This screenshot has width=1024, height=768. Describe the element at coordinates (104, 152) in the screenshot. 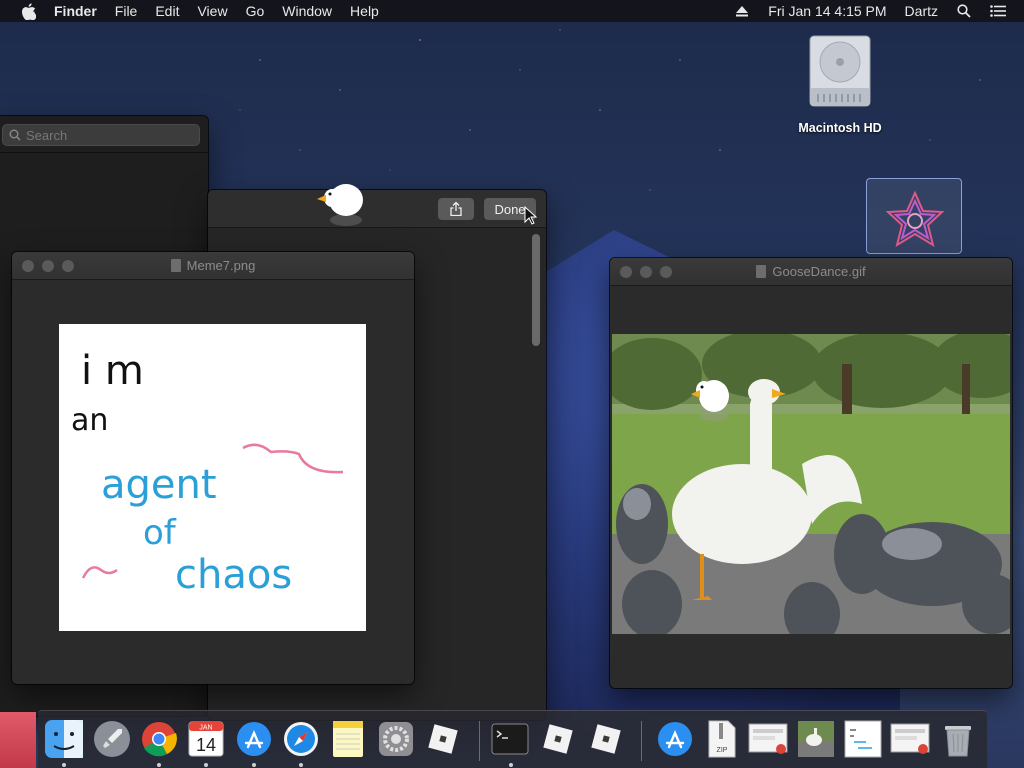

I see `finder-divider` at that location.